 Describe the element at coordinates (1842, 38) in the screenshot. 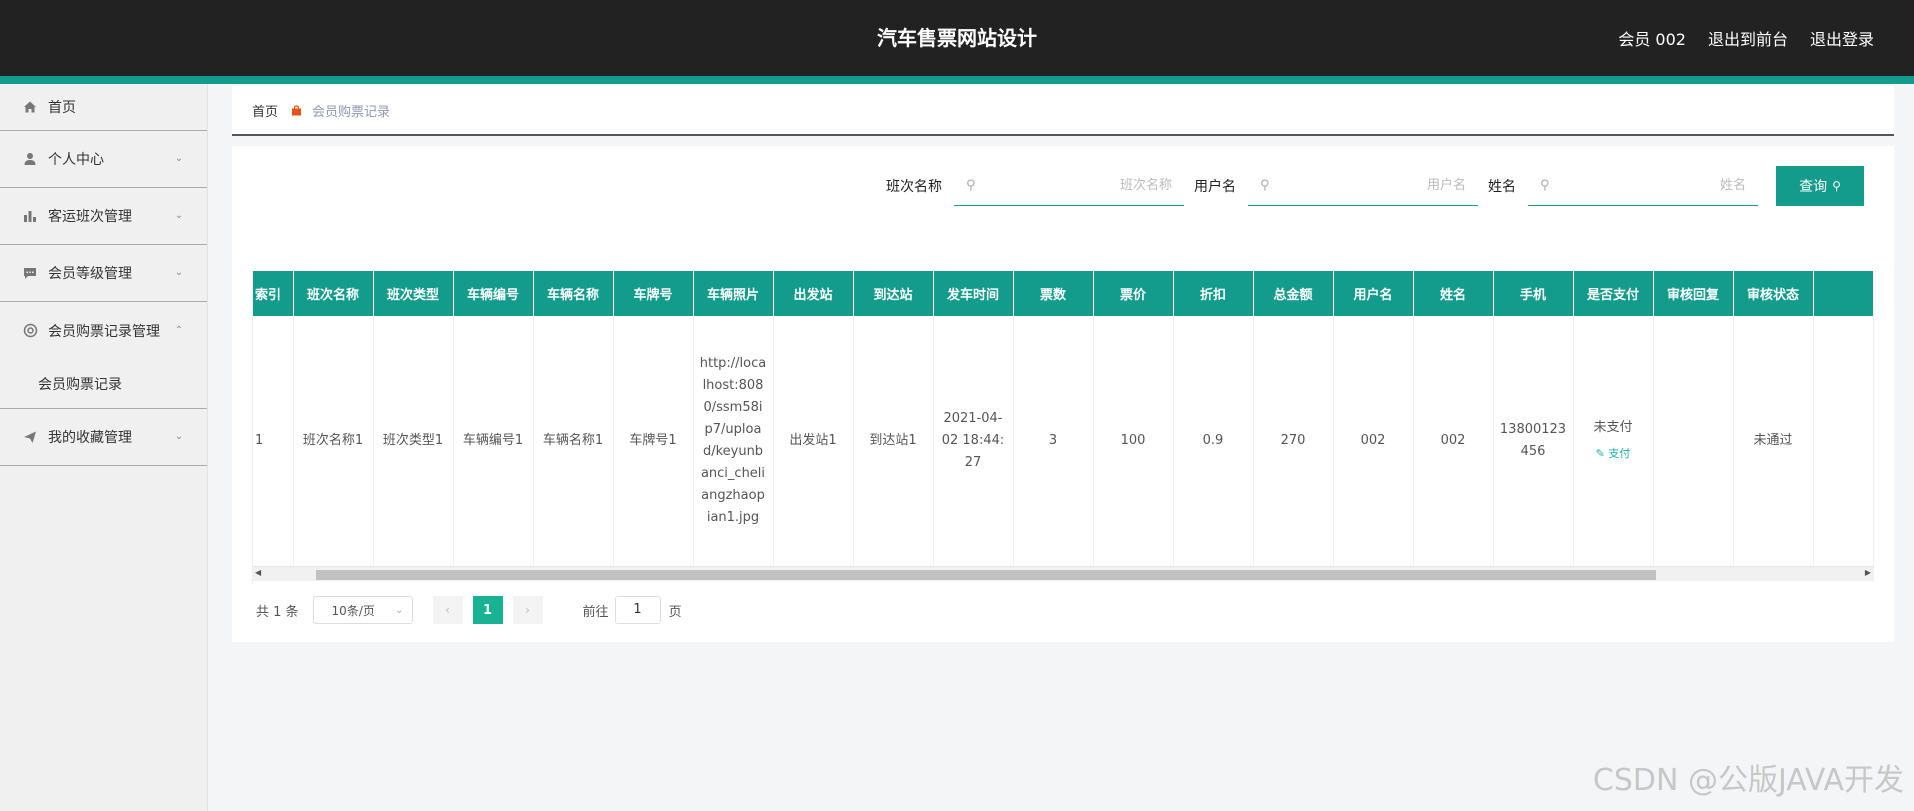

I see `logout-link: 退出登录` at that location.